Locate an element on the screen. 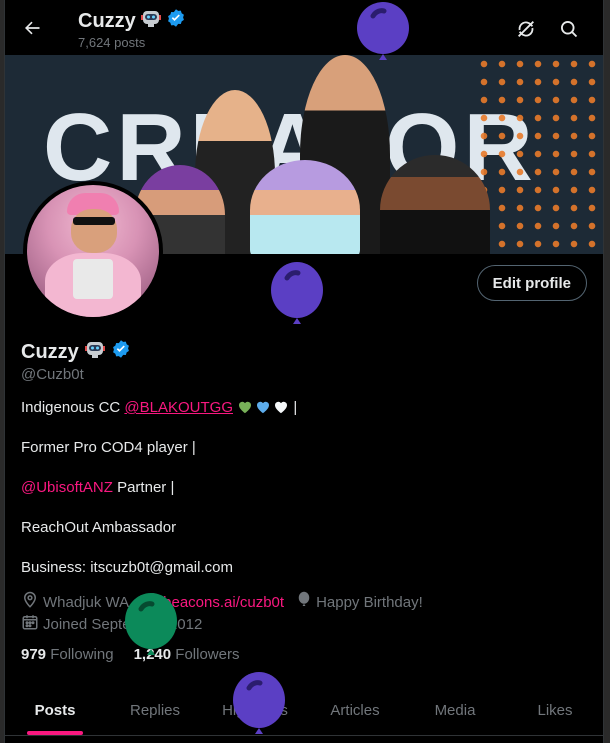 This screenshot has width=610, height=743. followers-label: Followers is located at coordinates (207, 654).